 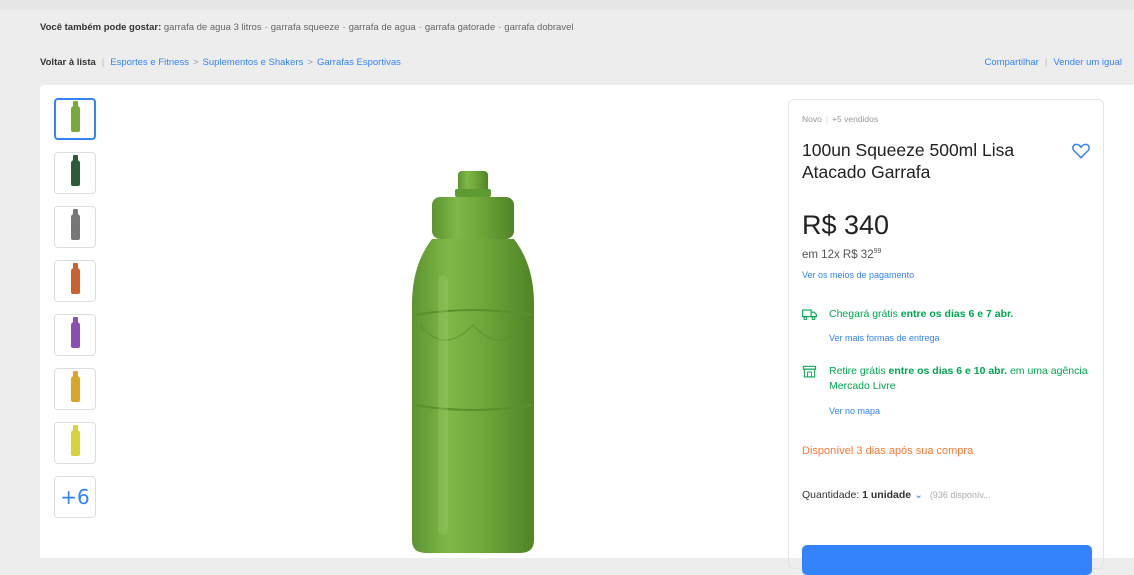 I want to click on breadcrumb-item: Suplementos e Shakers, so click(x=253, y=62).